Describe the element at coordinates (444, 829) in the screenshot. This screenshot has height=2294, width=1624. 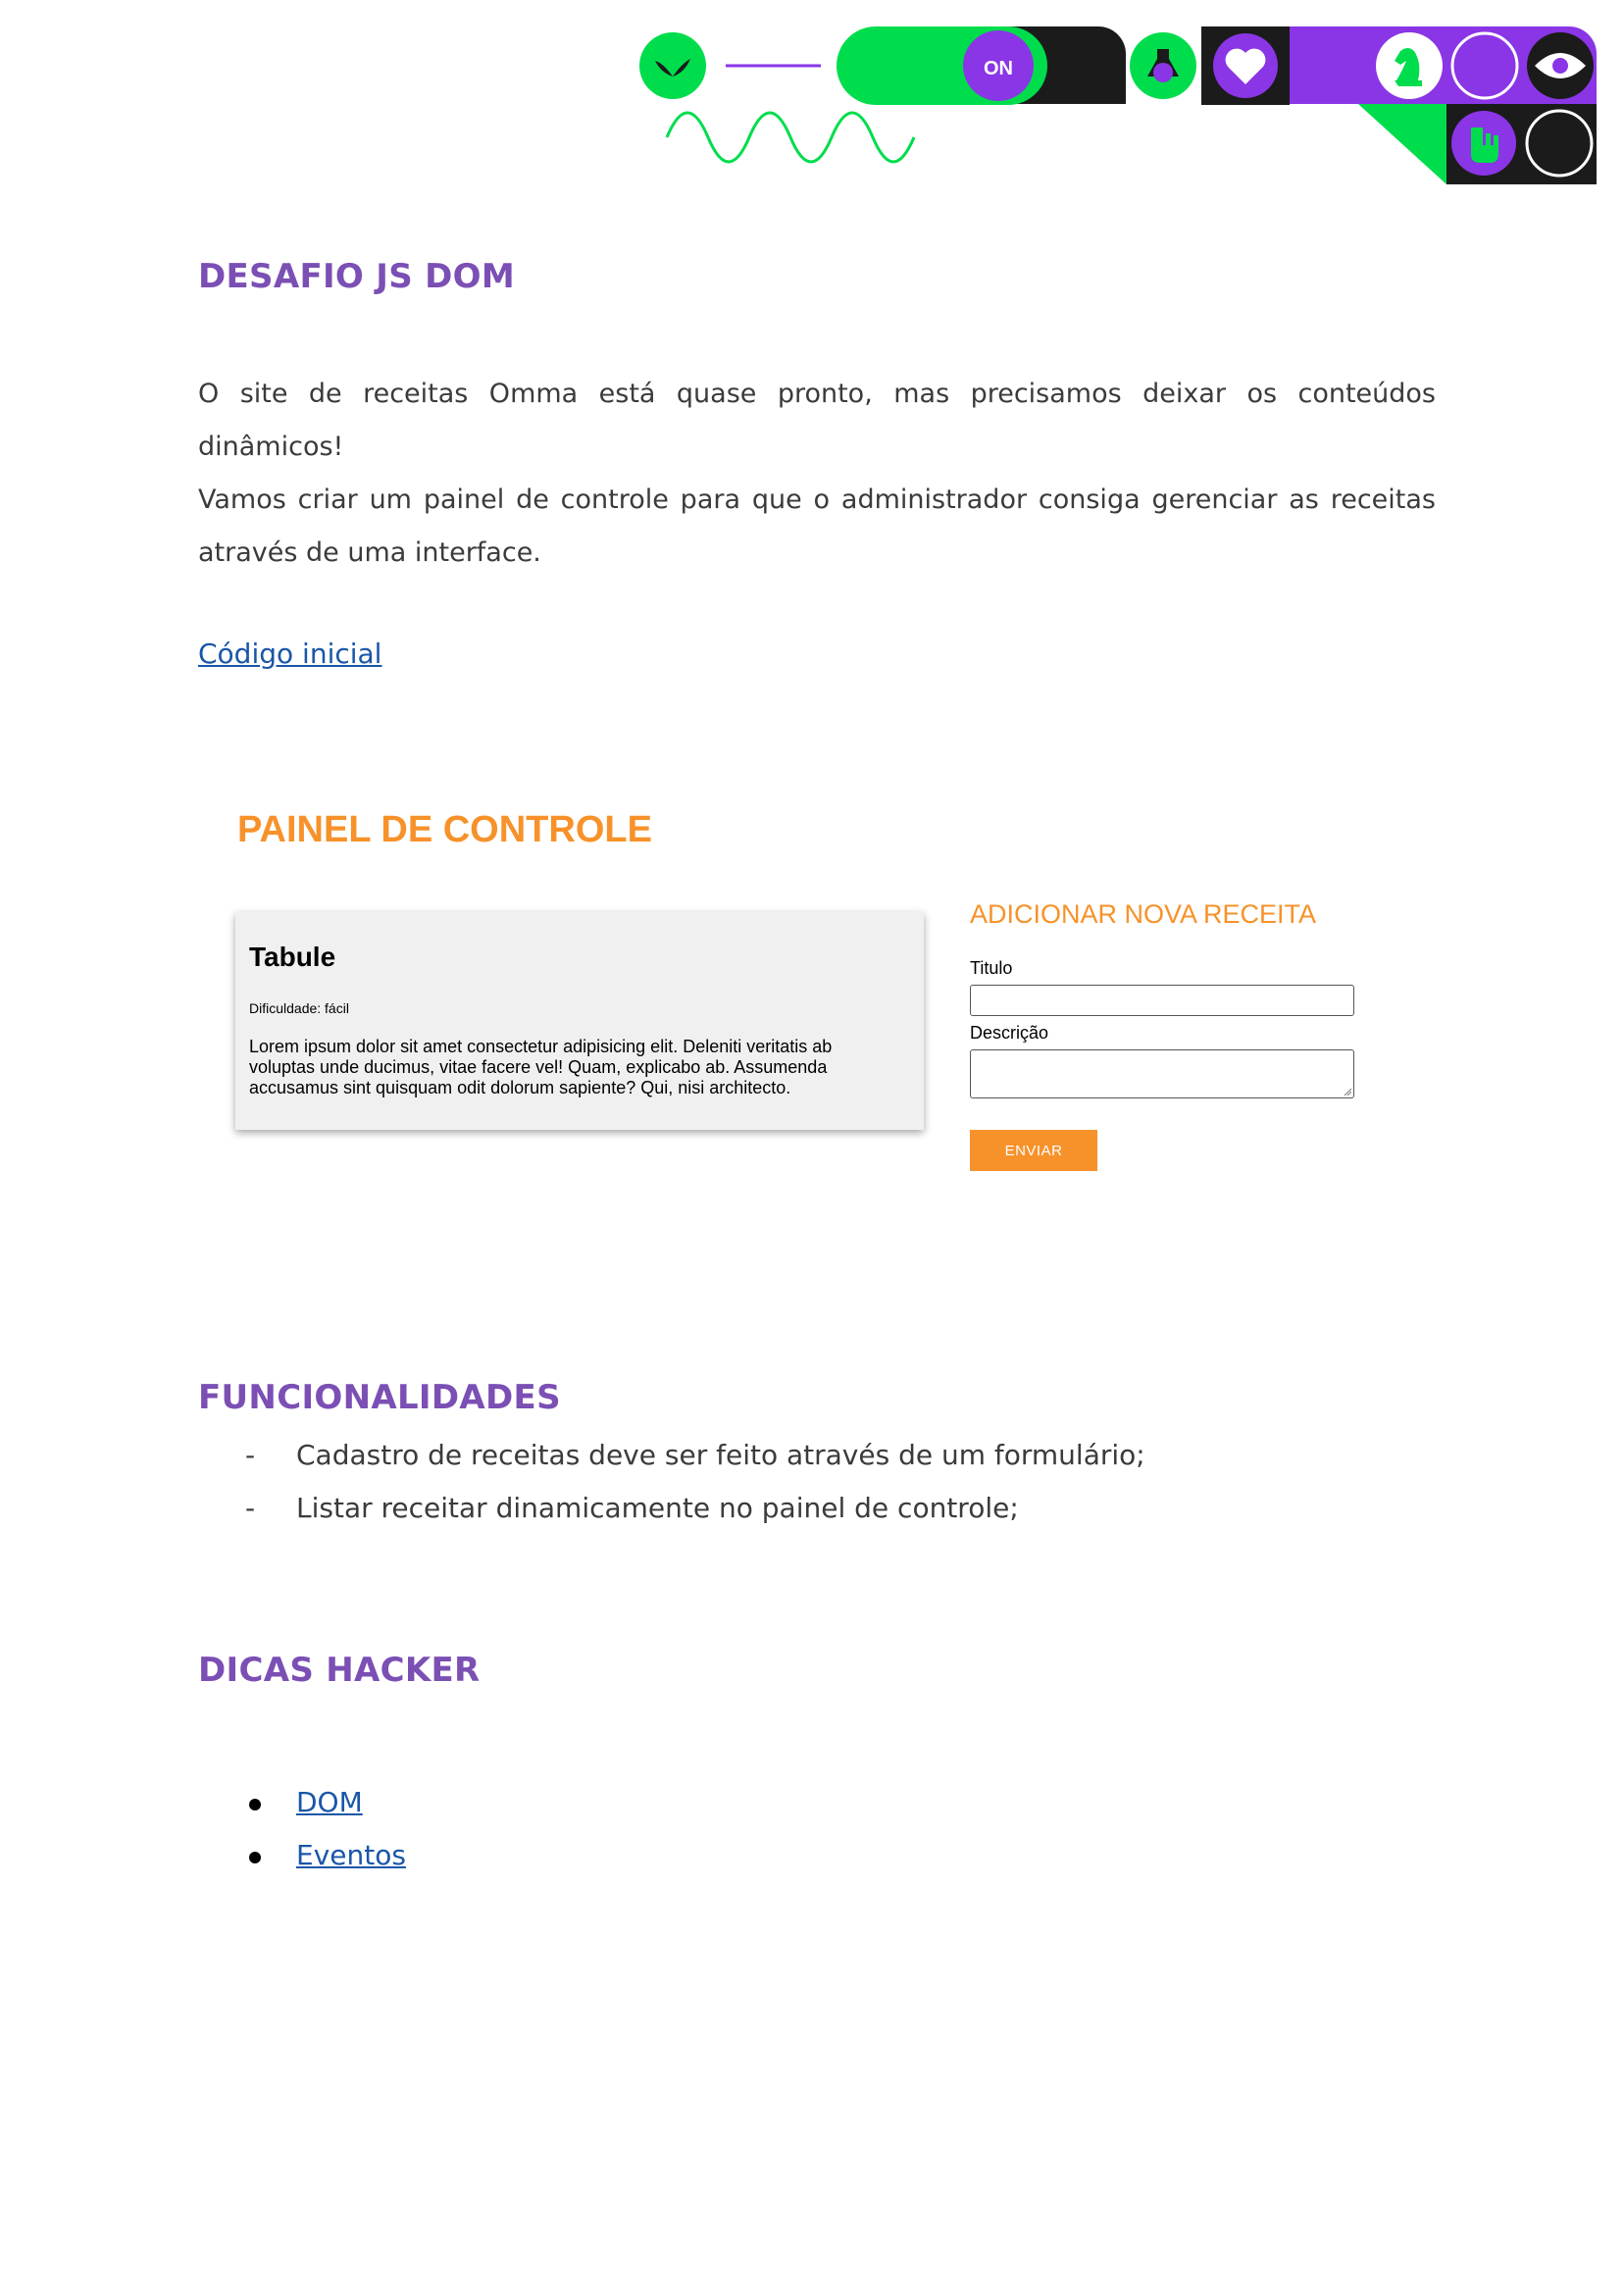
I see `panel-title: PAINEL DE CONTROLE` at that location.